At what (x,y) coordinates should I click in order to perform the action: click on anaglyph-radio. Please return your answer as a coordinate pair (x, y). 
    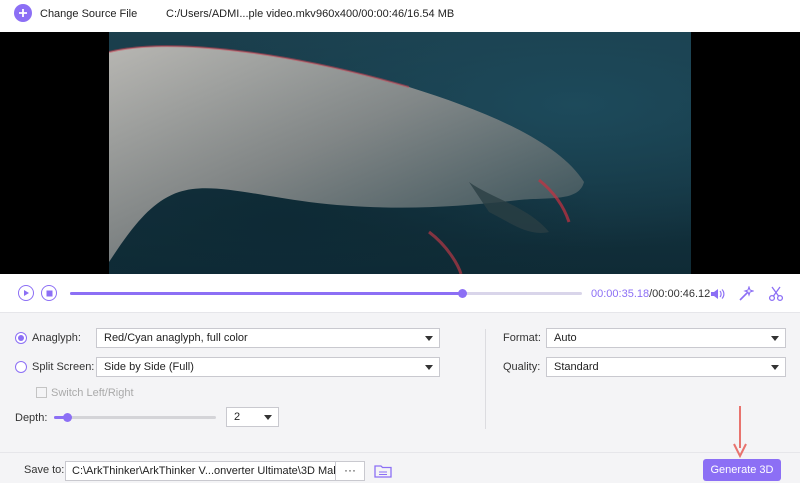
    Looking at the image, I should click on (21, 338).